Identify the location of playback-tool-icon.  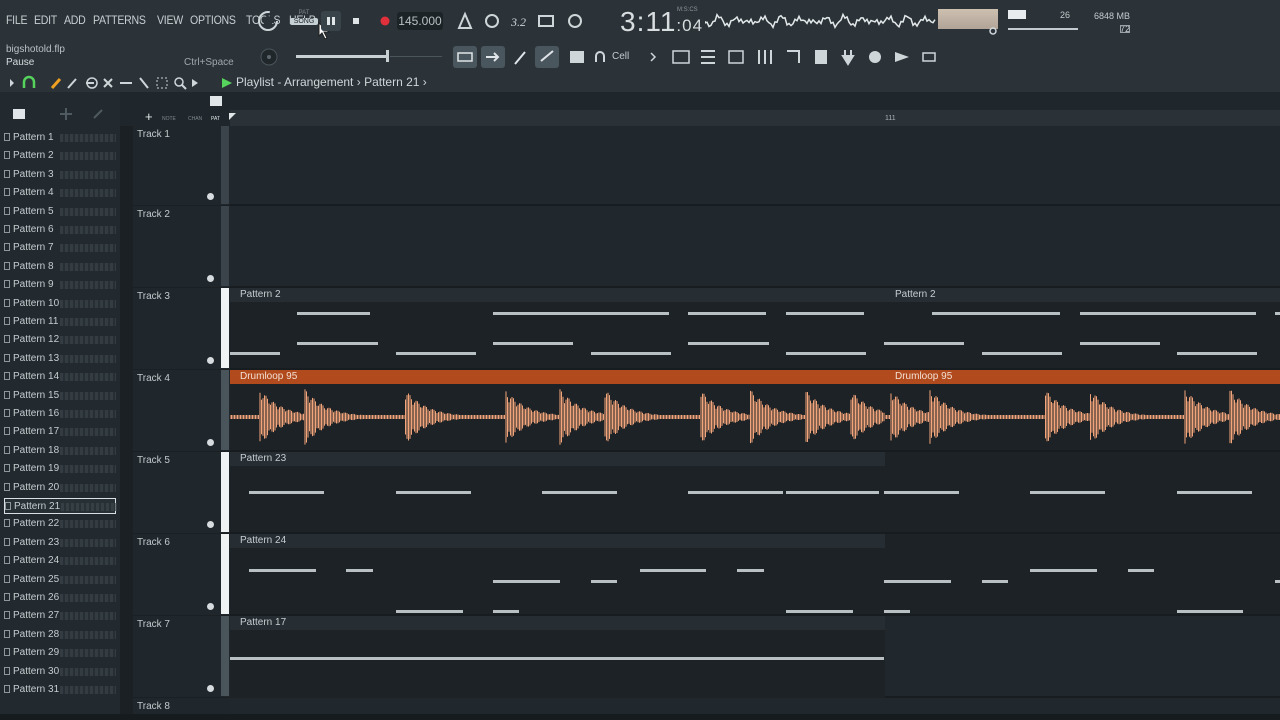
(195, 83).